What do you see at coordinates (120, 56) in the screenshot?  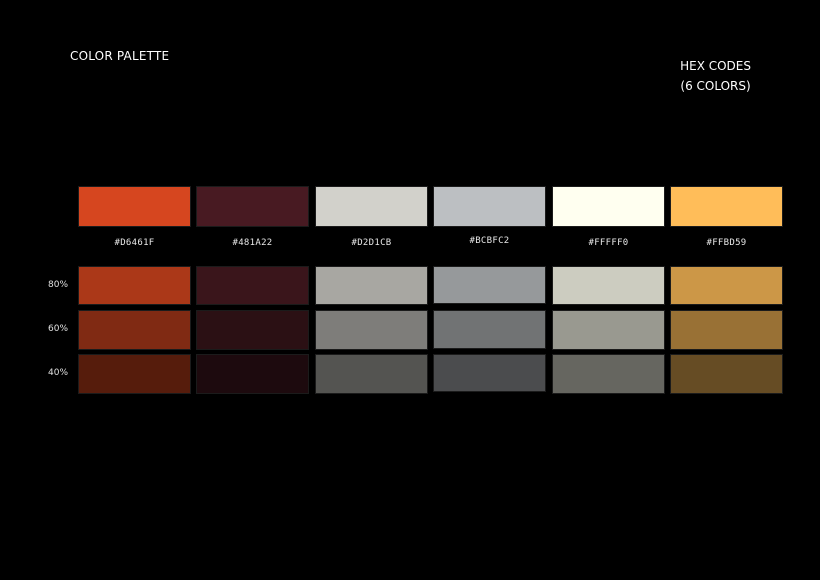 I see `page-title: COLOR PALETTE` at bounding box center [120, 56].